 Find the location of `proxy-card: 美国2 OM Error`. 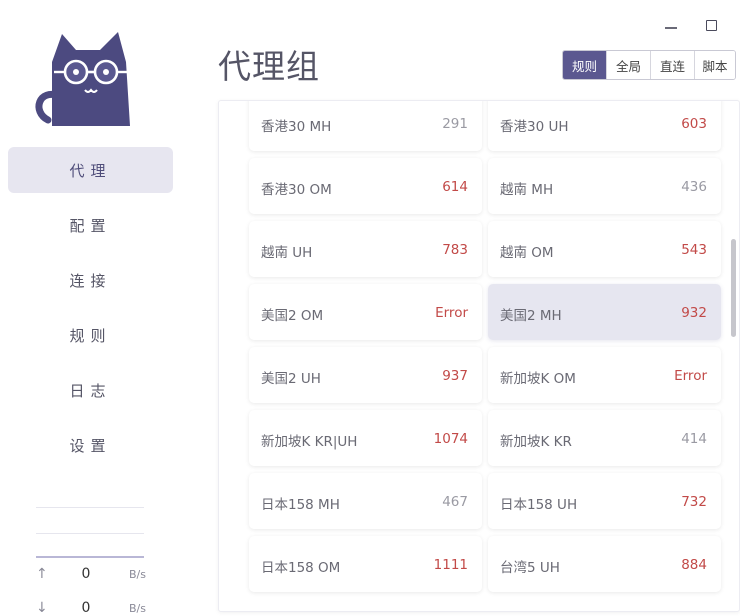

proxy-card: 美国2 OM Error is located at coordinates (365, 312).